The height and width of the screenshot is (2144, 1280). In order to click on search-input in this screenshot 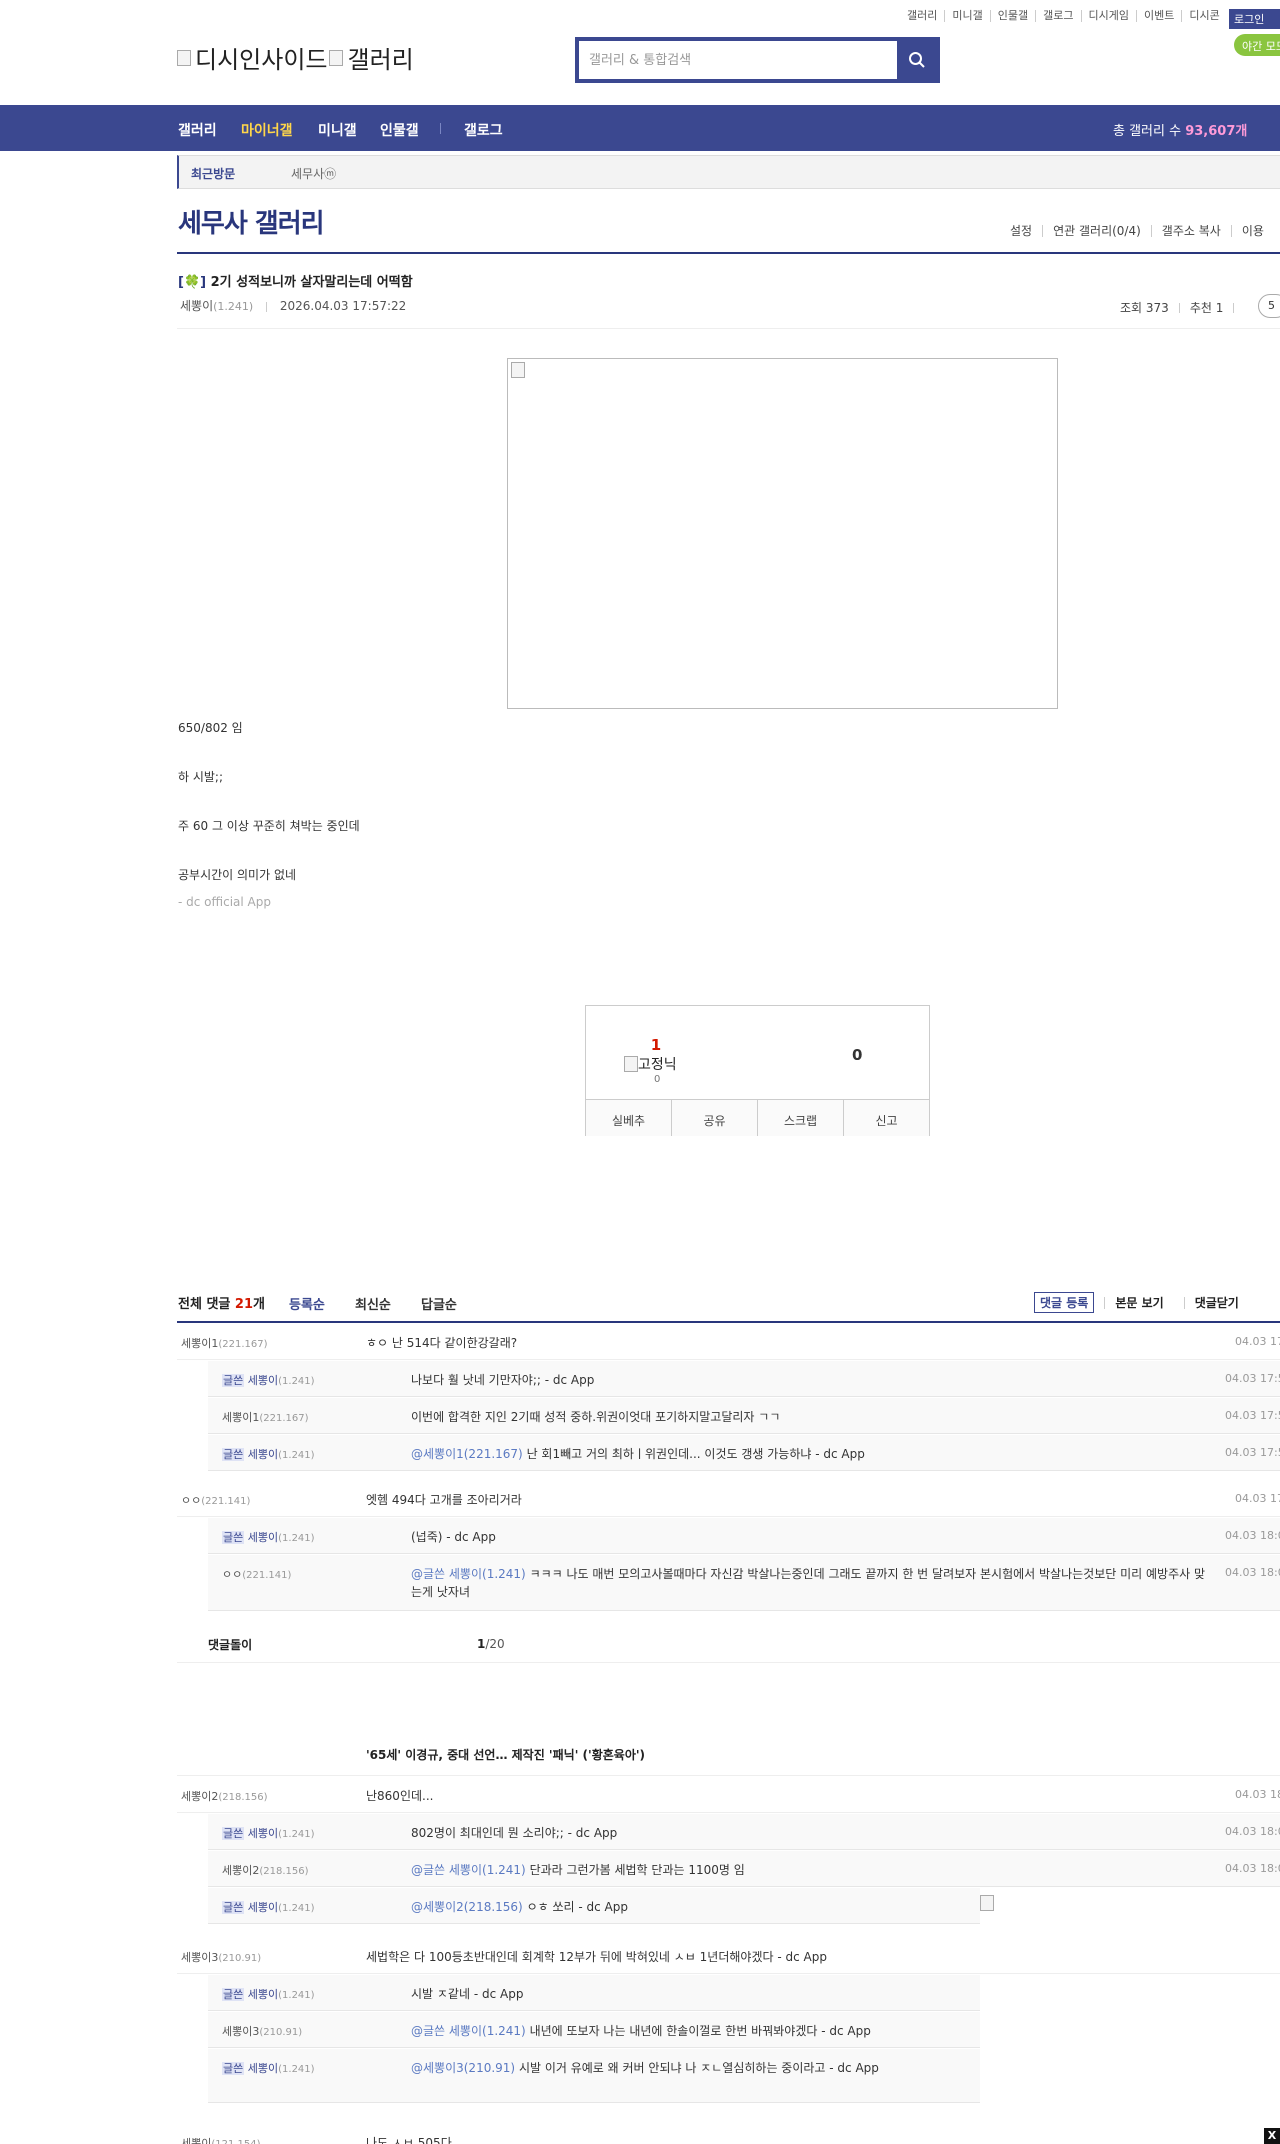, I will do `click(738, 60)`.